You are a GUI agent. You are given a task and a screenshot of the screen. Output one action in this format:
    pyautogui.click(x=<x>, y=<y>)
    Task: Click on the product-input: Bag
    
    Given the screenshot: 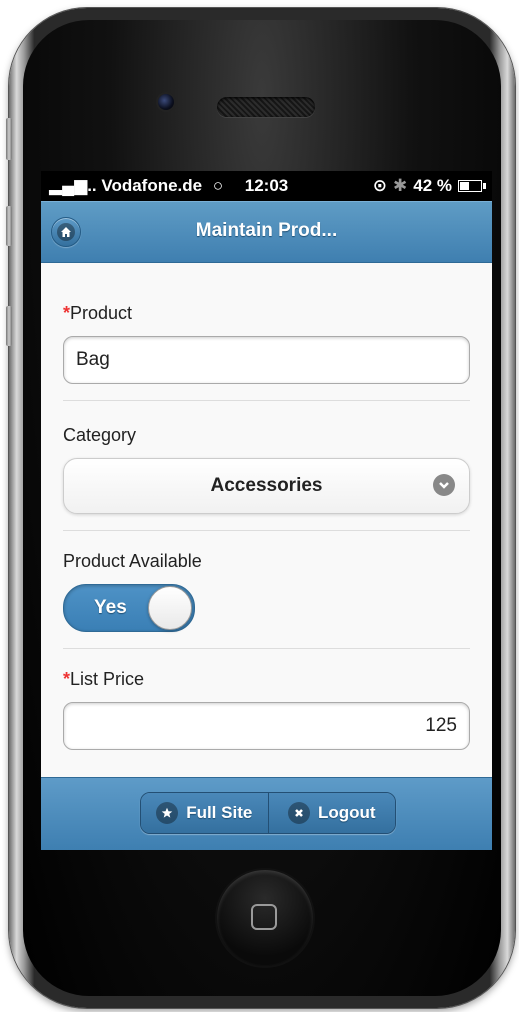 What is the action you would take?
    pyautogui.click(x=266, y=360)
    